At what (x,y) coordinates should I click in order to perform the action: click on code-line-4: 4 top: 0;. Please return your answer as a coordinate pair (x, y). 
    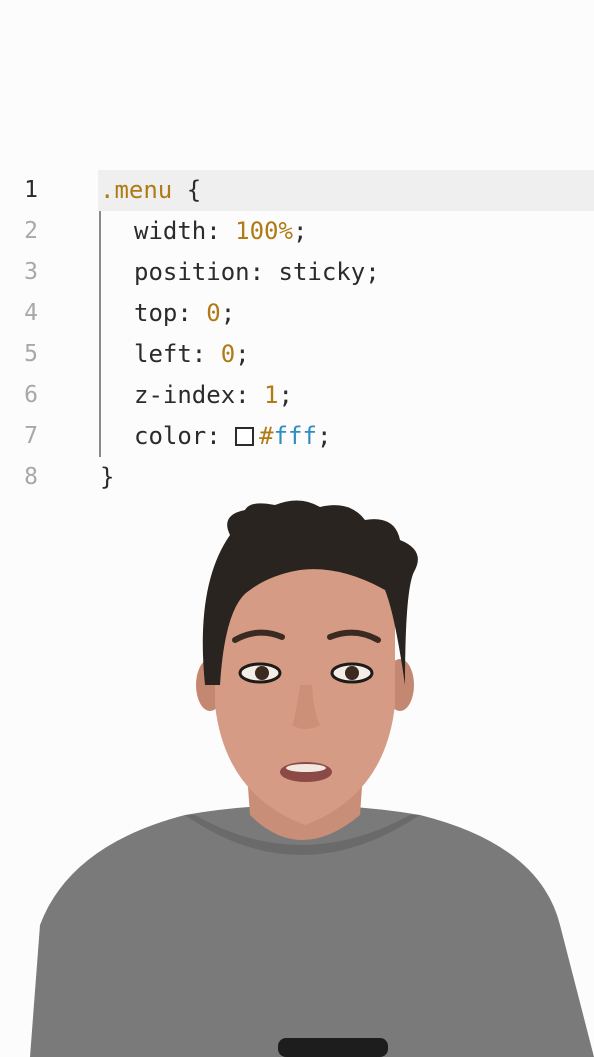
    Looking at the image, I should click on (297, 313).